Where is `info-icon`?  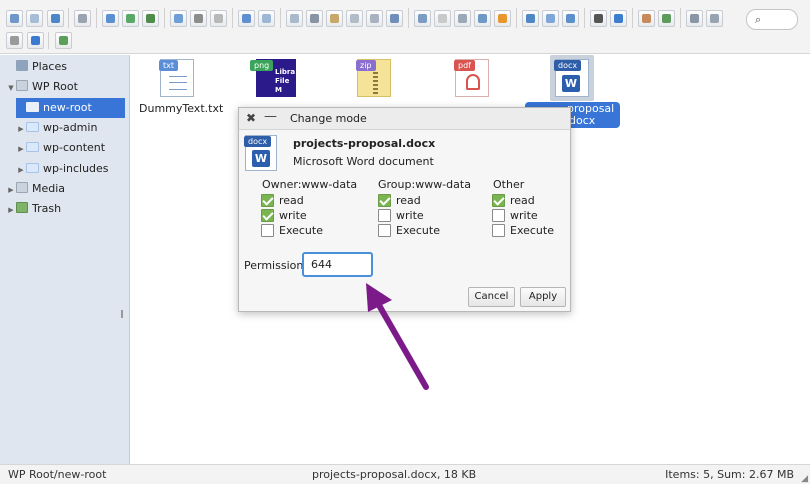 info-icon is located at coordinates (178, 18).